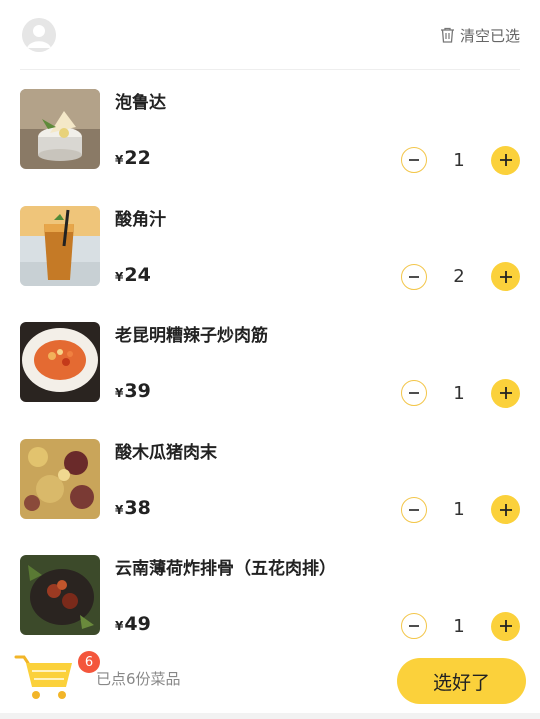 Image resolution: width=540 pixels, height=719 pixels. I want to click on price-amount: 38, so click(137, 507).